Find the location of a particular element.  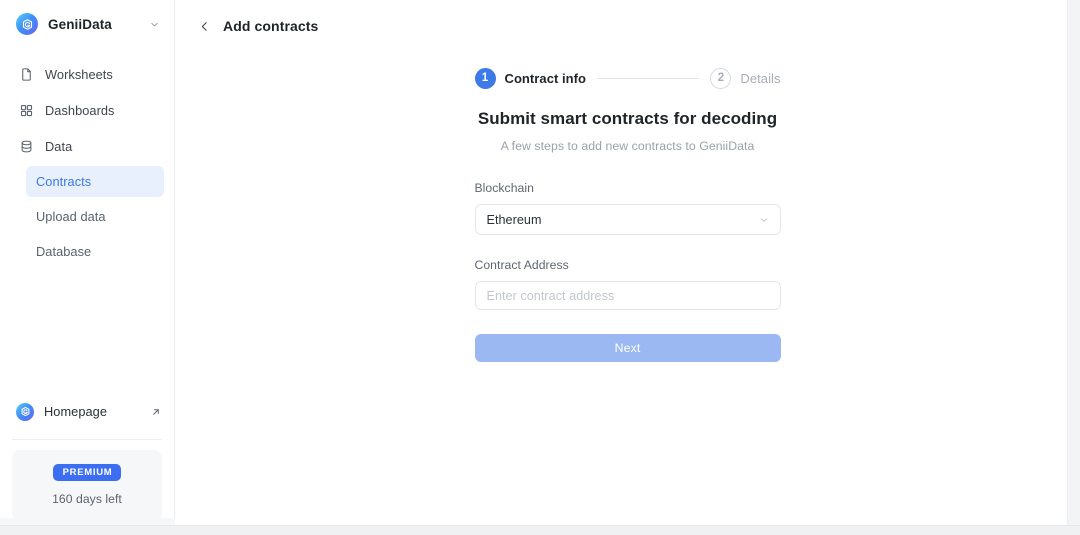

blockchain-select: Ethereum is located at coordinates (627, 219).